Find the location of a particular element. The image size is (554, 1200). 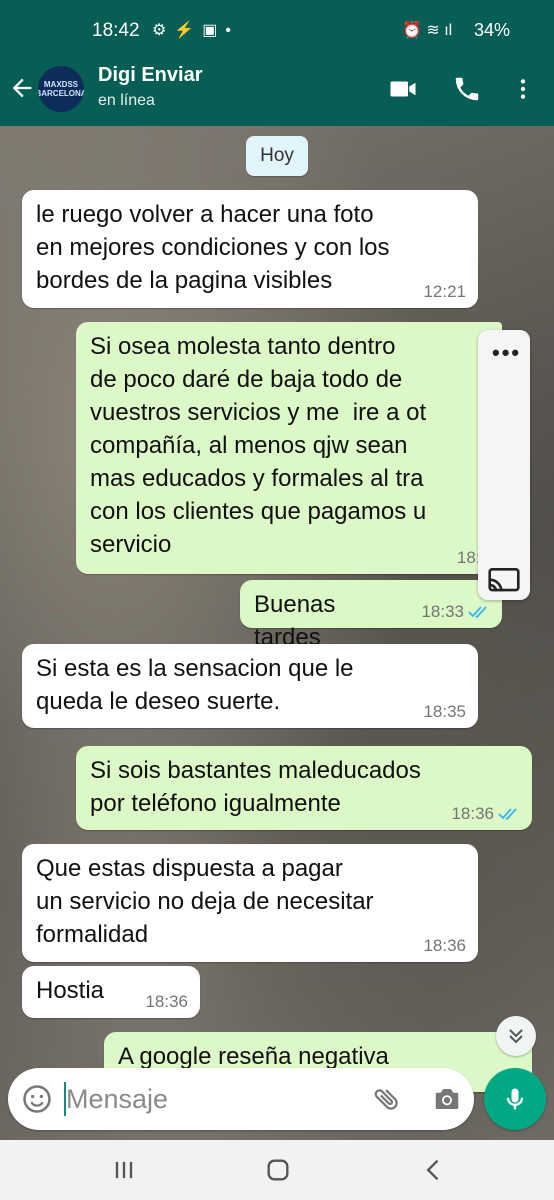

contact-avatar: MAXDSS BARCELONA is located at coordinates (61, 89).